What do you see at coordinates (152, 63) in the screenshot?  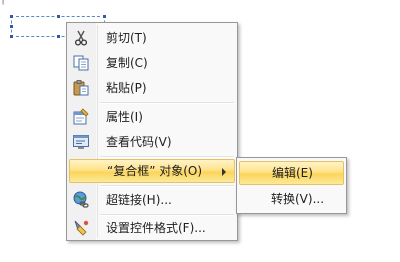 I see `menu-item-copy: 复制(C)` at bounding box center [152, 63].